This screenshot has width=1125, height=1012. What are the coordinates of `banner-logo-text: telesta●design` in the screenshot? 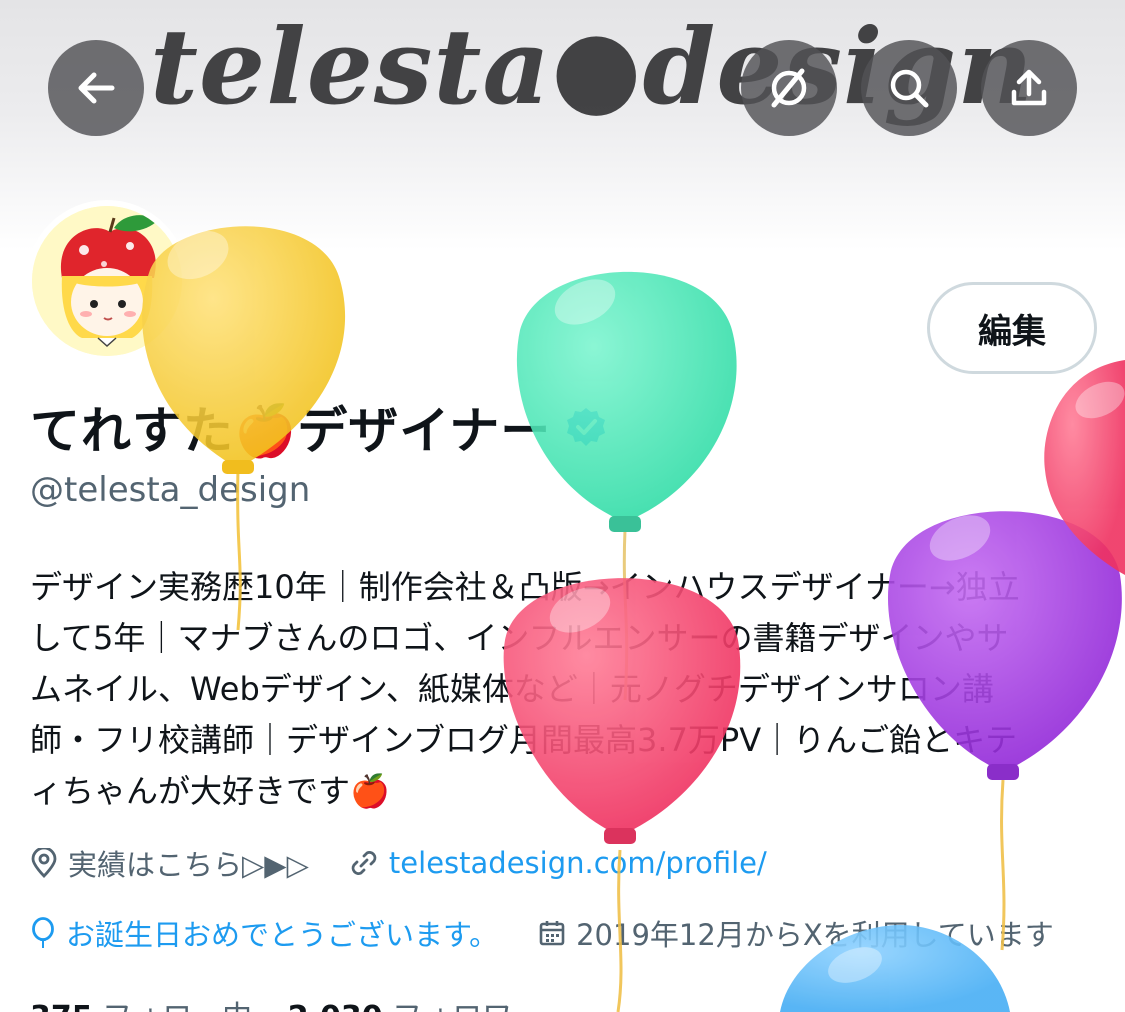 It's located at (592, 66).